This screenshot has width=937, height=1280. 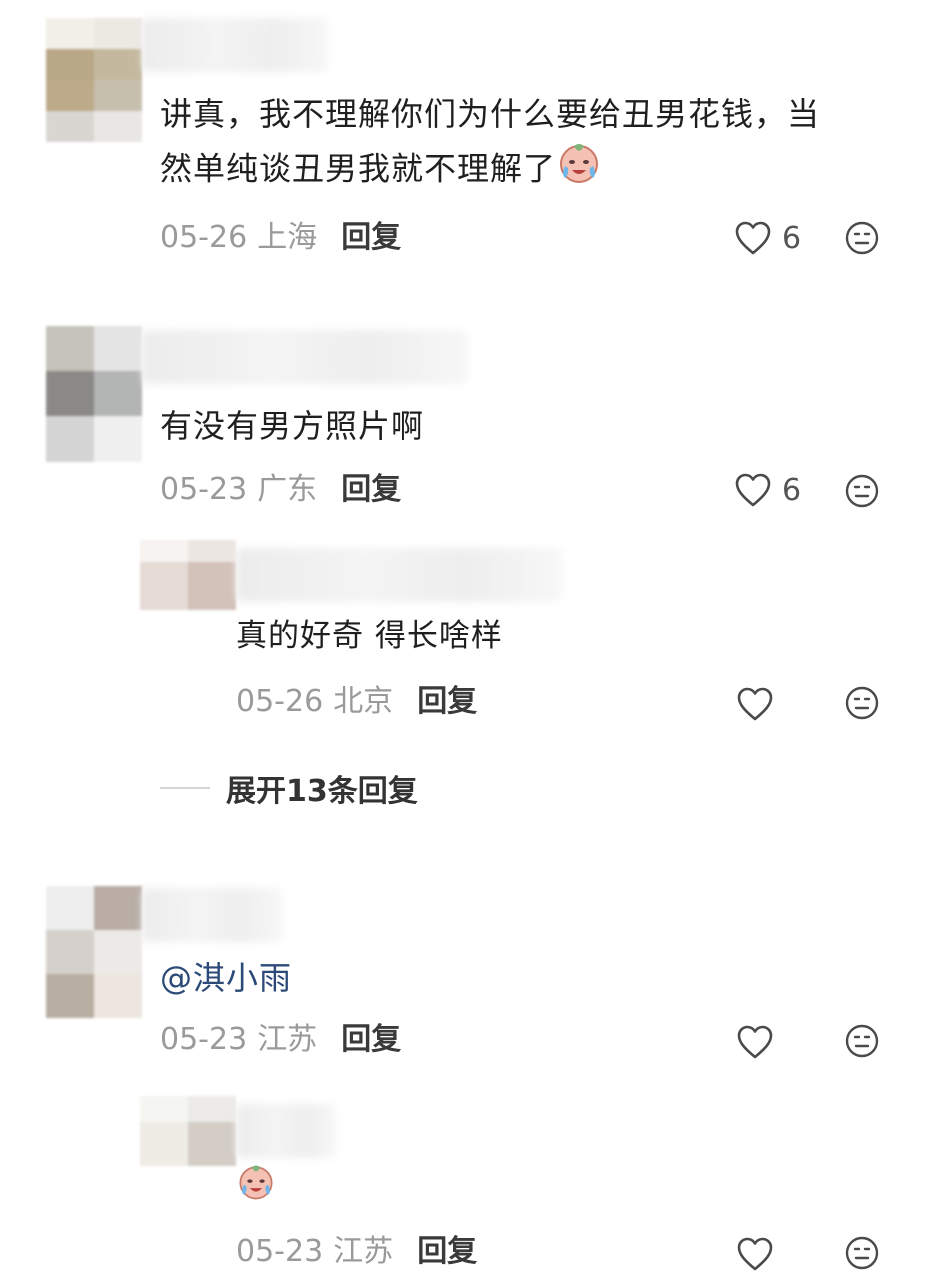 I want to click on comment-location: 上海, so click(x=287, y=237).